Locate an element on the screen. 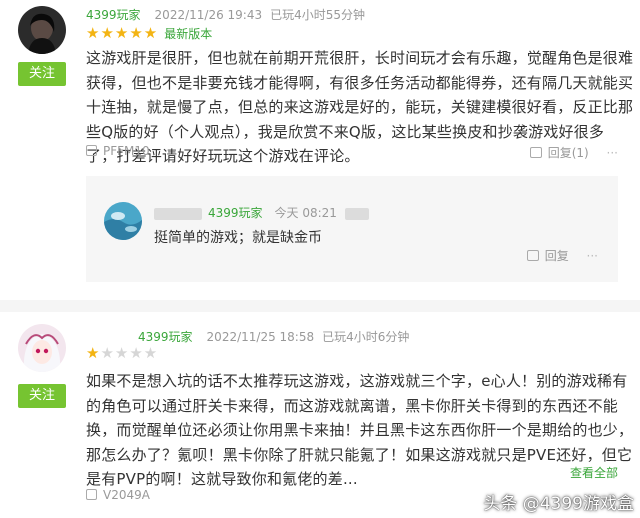 This screenshot has height=518, width=640. star-empty-icon: ★★★★ is located at coordinates (129, 353).